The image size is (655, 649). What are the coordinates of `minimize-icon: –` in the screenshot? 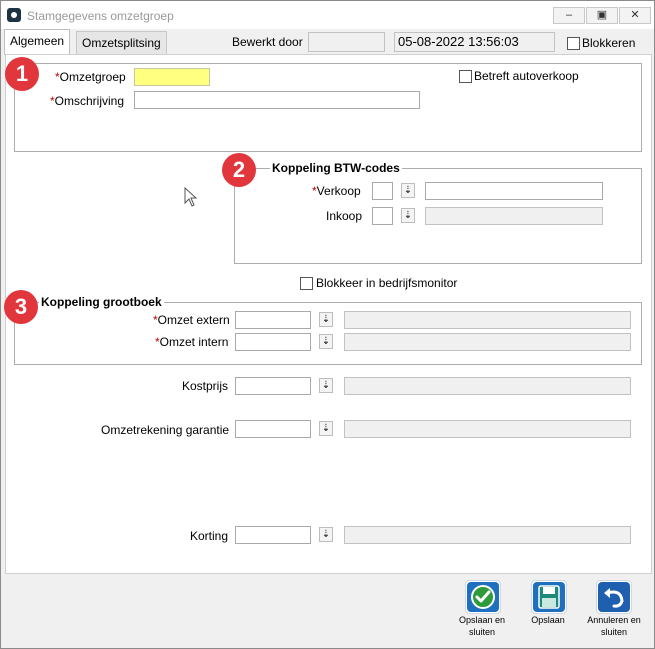 It's located at (569, 15).